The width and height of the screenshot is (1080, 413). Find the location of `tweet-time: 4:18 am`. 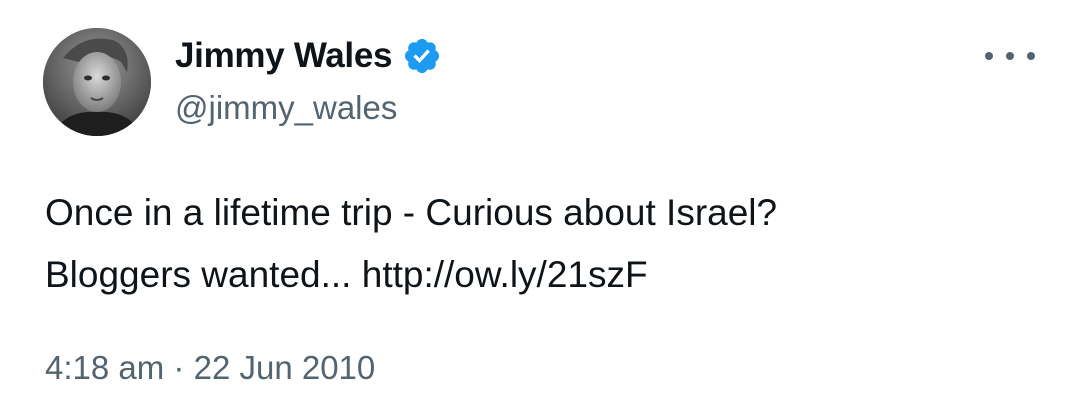

tweet-time: 4:18 am is located at coordinates (105, 367).